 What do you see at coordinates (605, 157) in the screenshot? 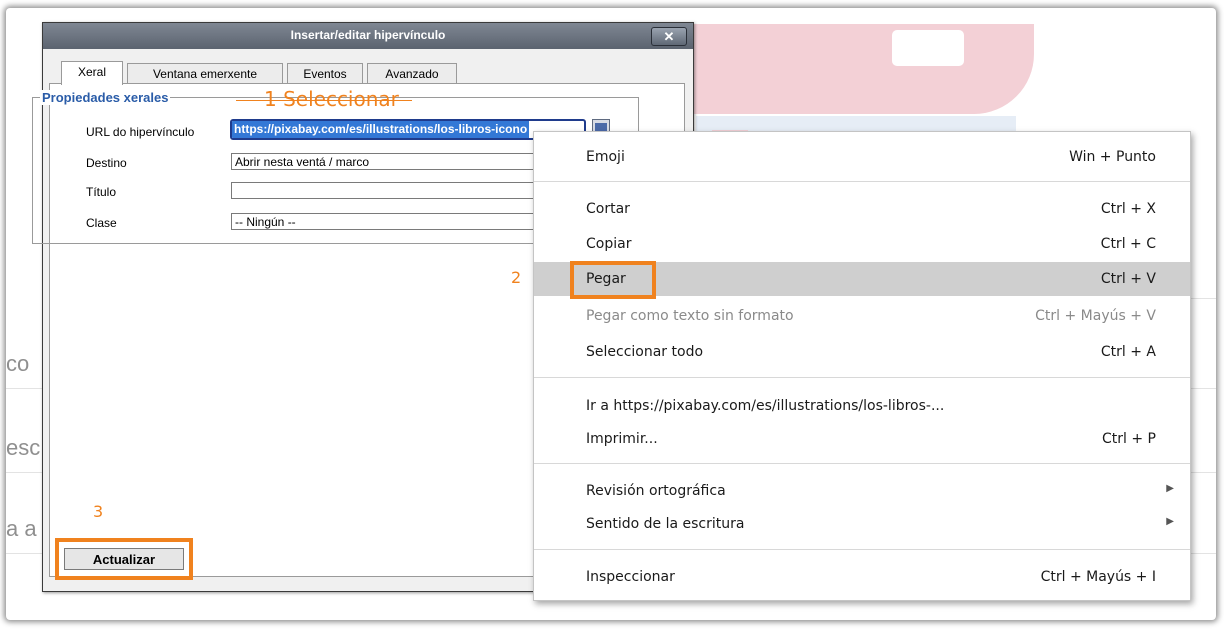
I see `menu-item-label: Emoji` at bounding box center [605, 157].